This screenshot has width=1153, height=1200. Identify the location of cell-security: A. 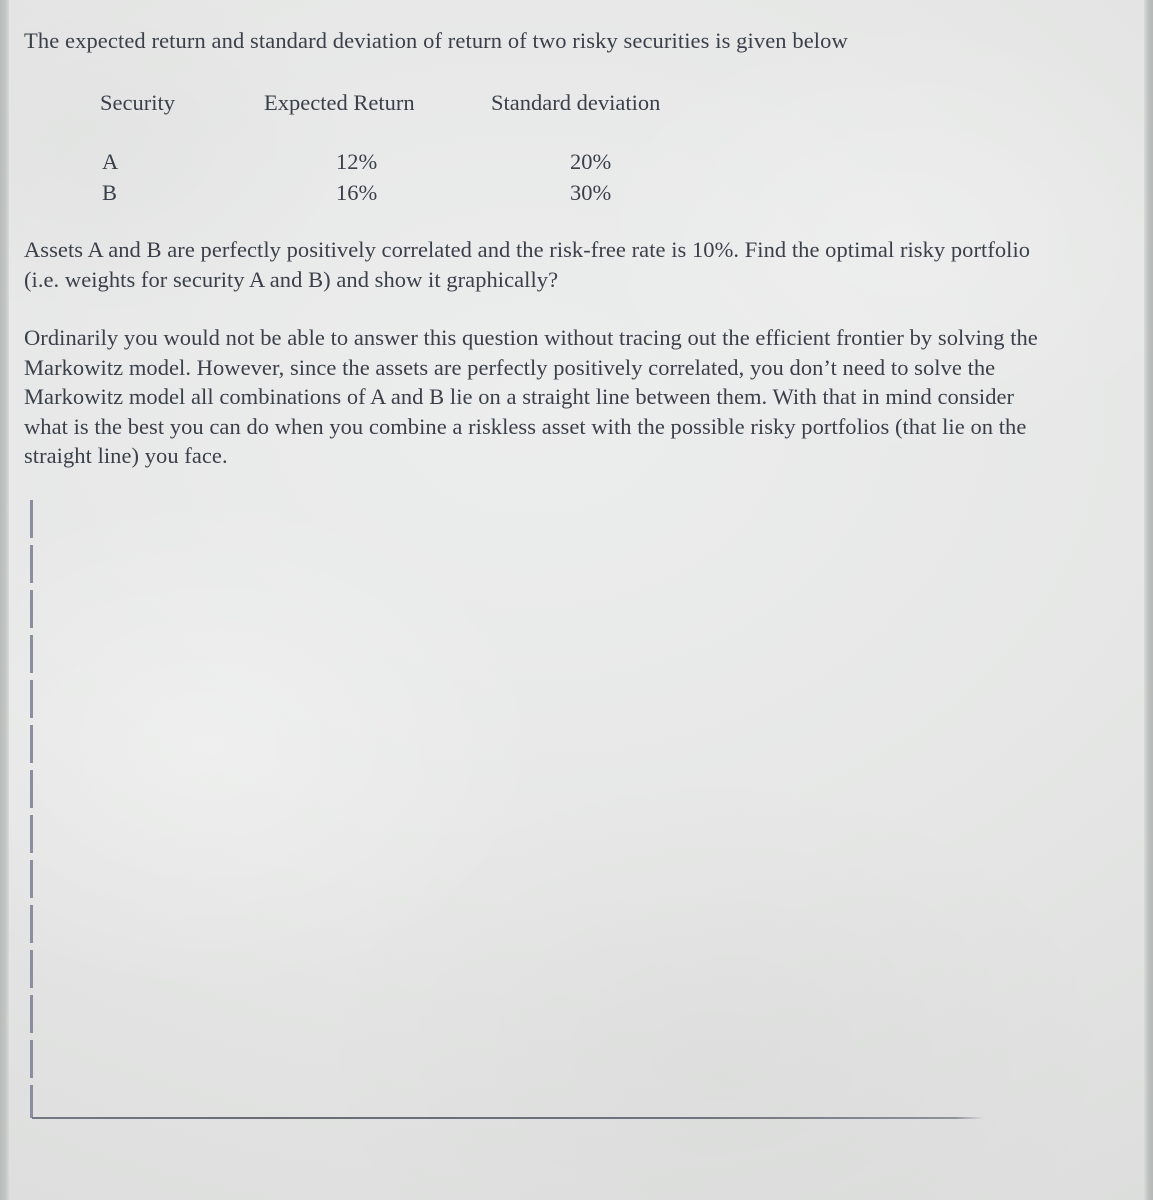
(110, 161).